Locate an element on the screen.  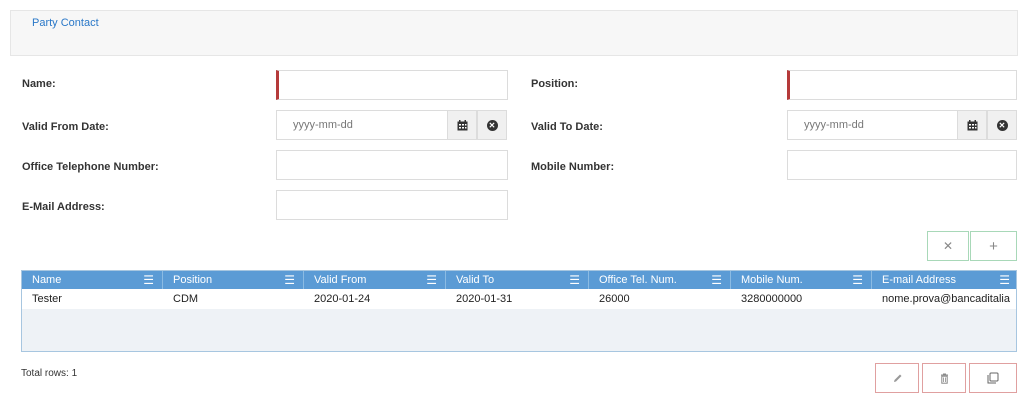
copy-button is located at coordinates (993, 378).